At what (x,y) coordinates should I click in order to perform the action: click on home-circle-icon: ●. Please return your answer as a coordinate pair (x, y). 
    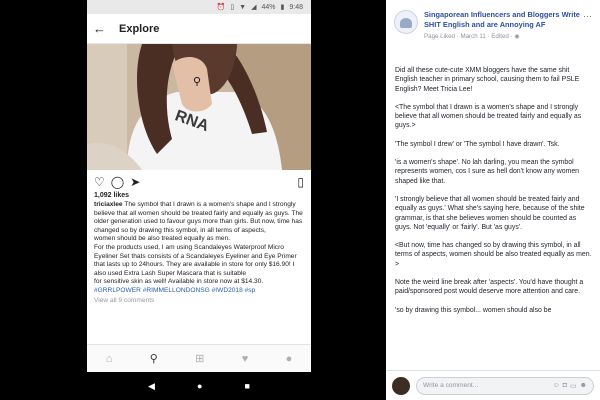
    Looking at the image, I should click on (199, 386).